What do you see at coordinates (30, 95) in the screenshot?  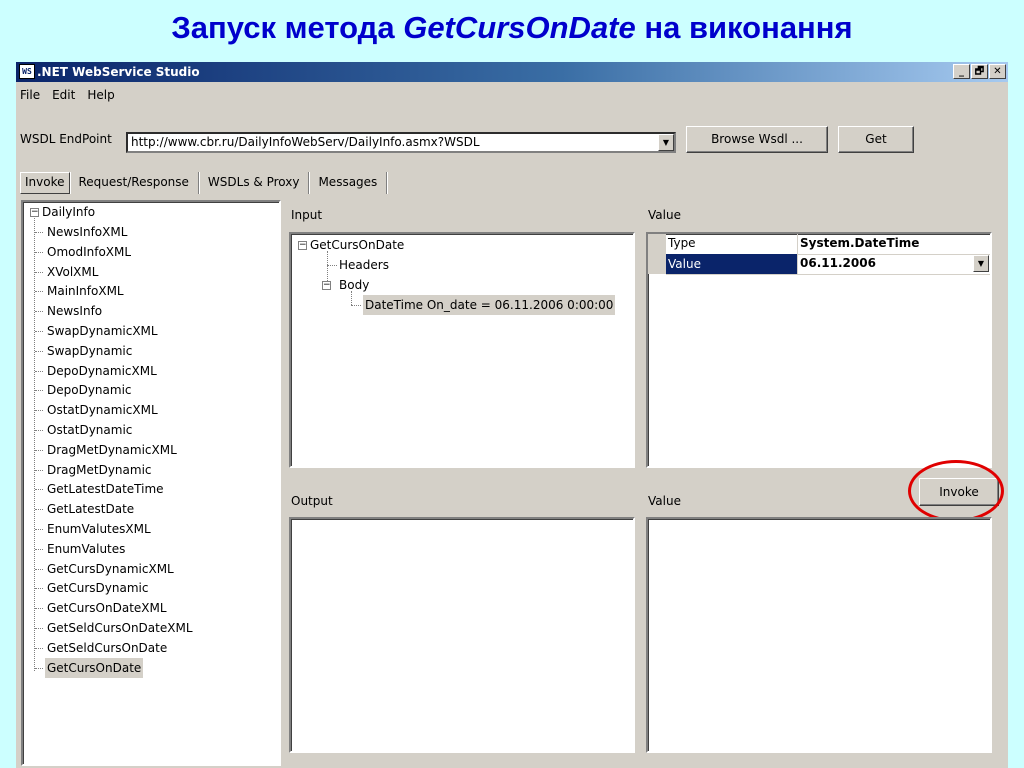 I see `menu-file: File` at bounding box center [30, 95].